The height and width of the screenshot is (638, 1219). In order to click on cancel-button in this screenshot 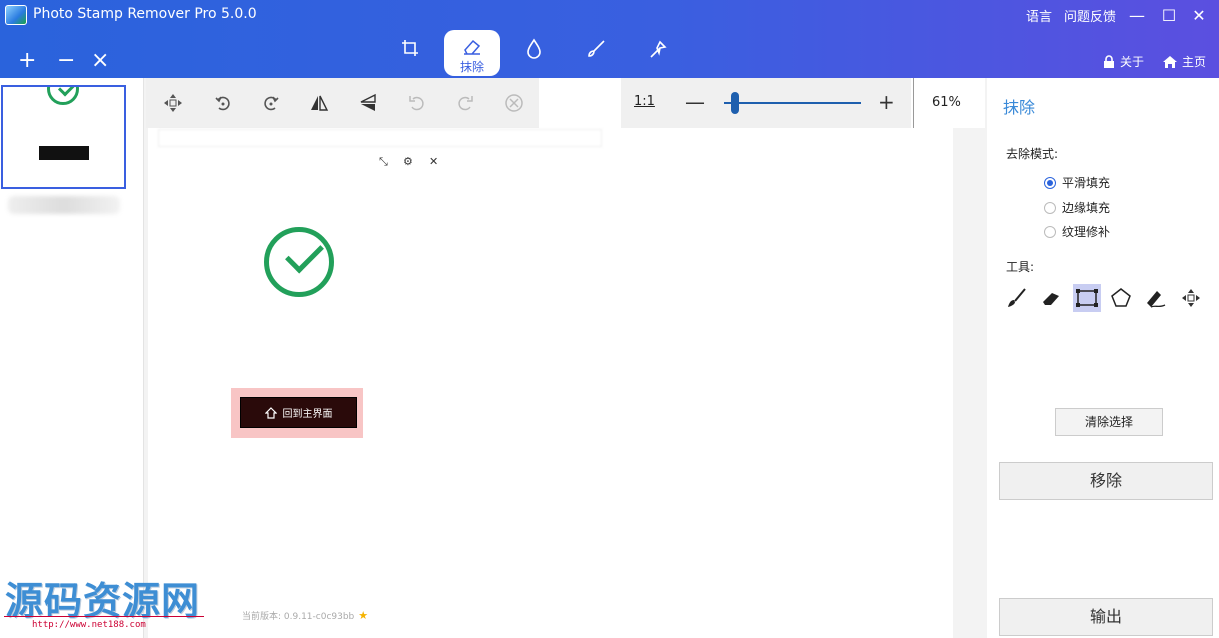, I will do `click(514, 103)`.